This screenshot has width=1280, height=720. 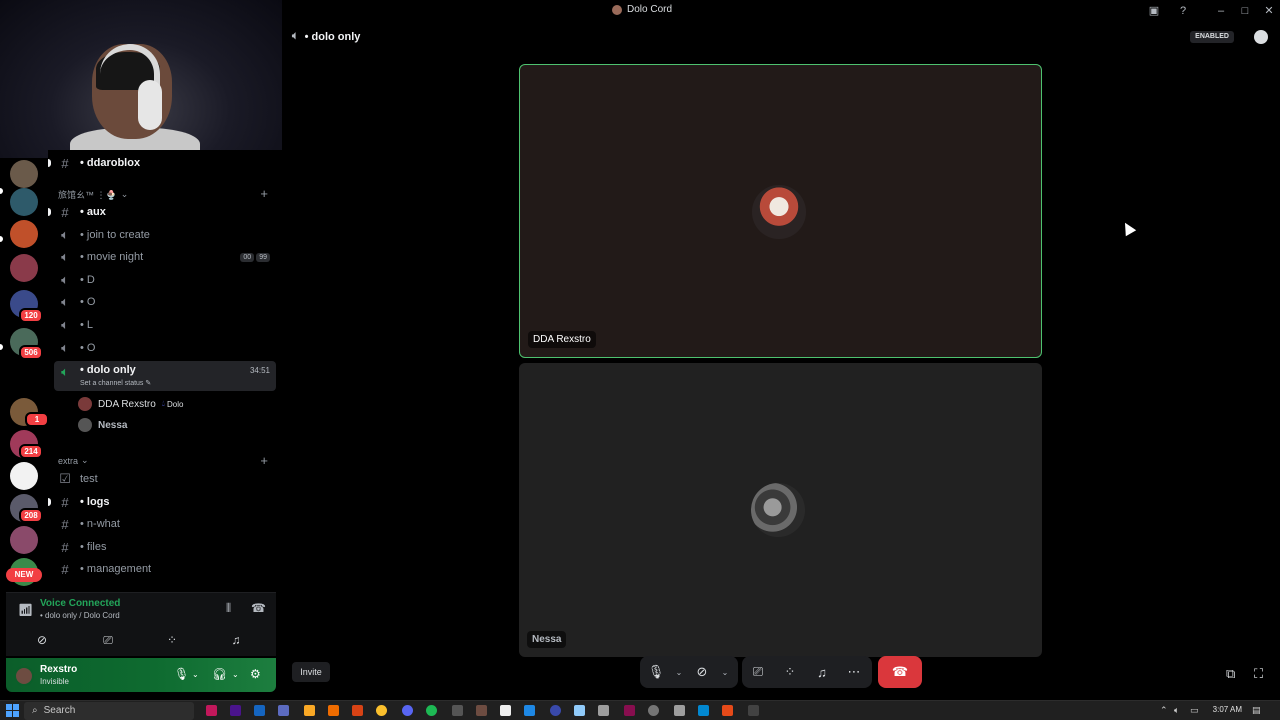 I want to click on channel-status-text: Set a channel status, so click(x=112, y=383).